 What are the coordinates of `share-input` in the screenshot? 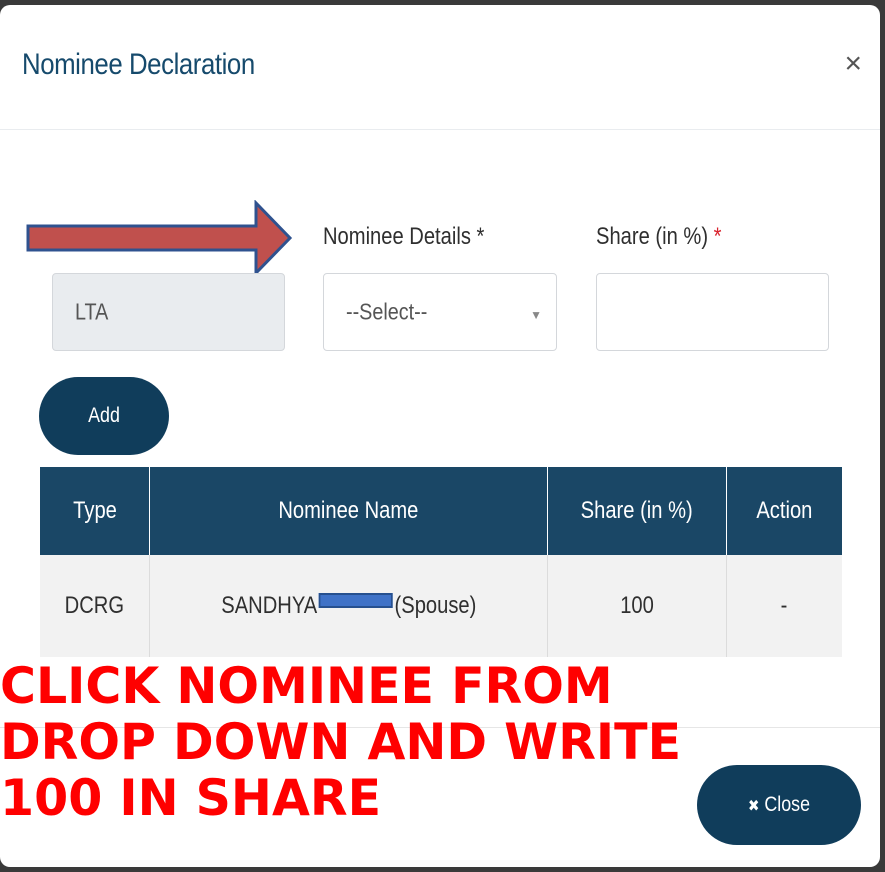 It's located at (712, 312).